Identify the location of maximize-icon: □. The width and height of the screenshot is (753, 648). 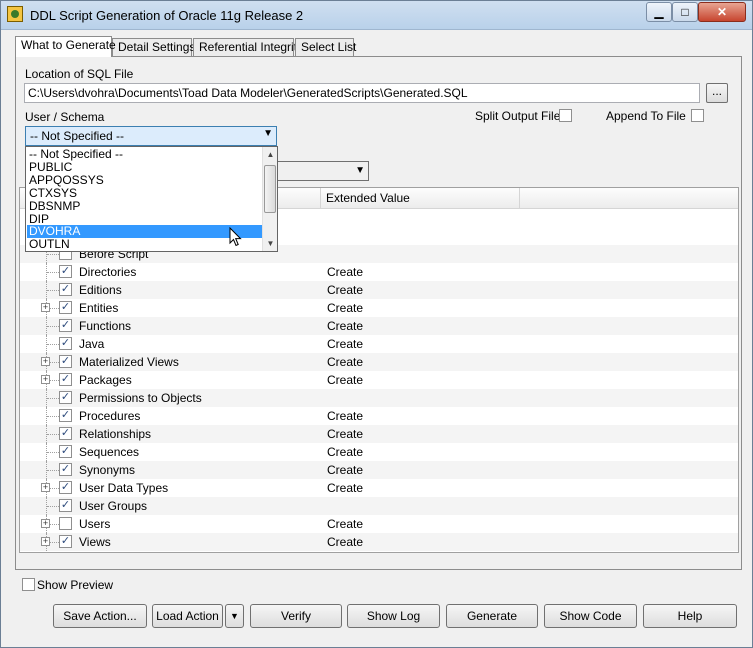
(685, 12).